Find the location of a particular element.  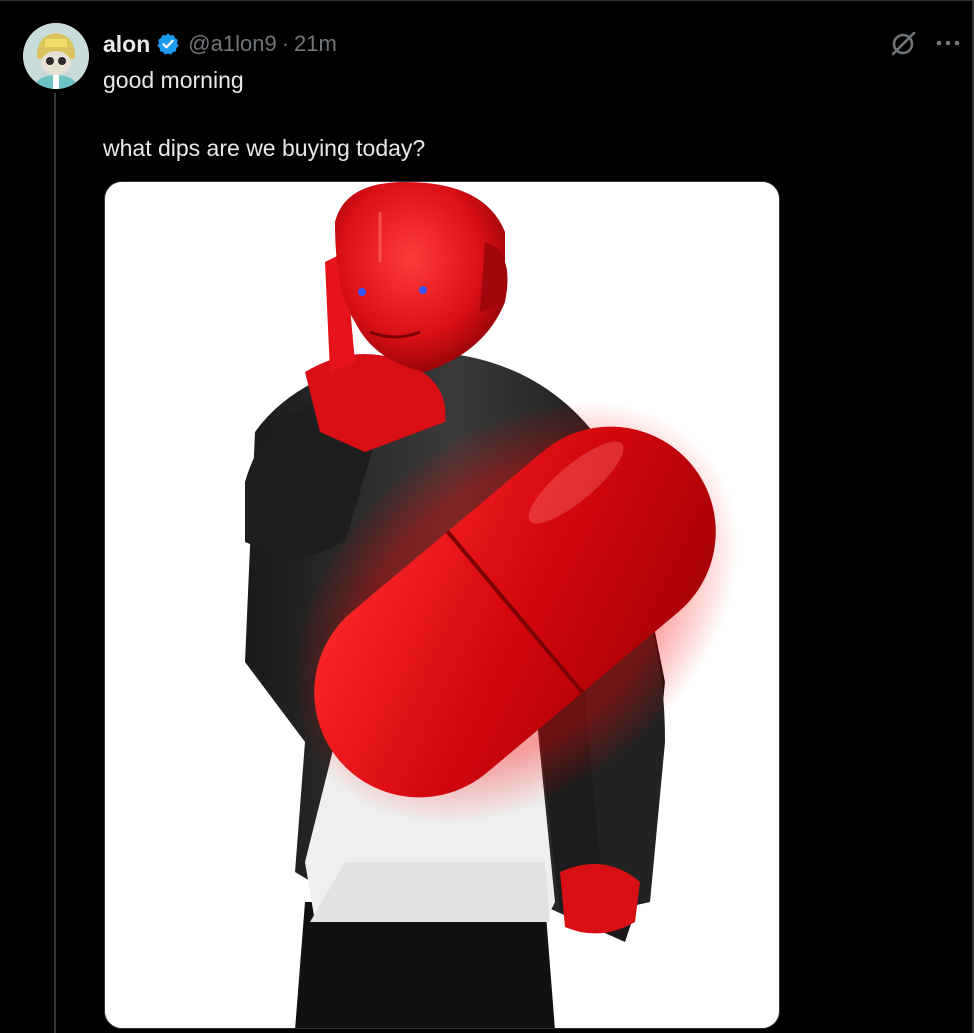

thread-connector-line is located at coordinates (55, 563).